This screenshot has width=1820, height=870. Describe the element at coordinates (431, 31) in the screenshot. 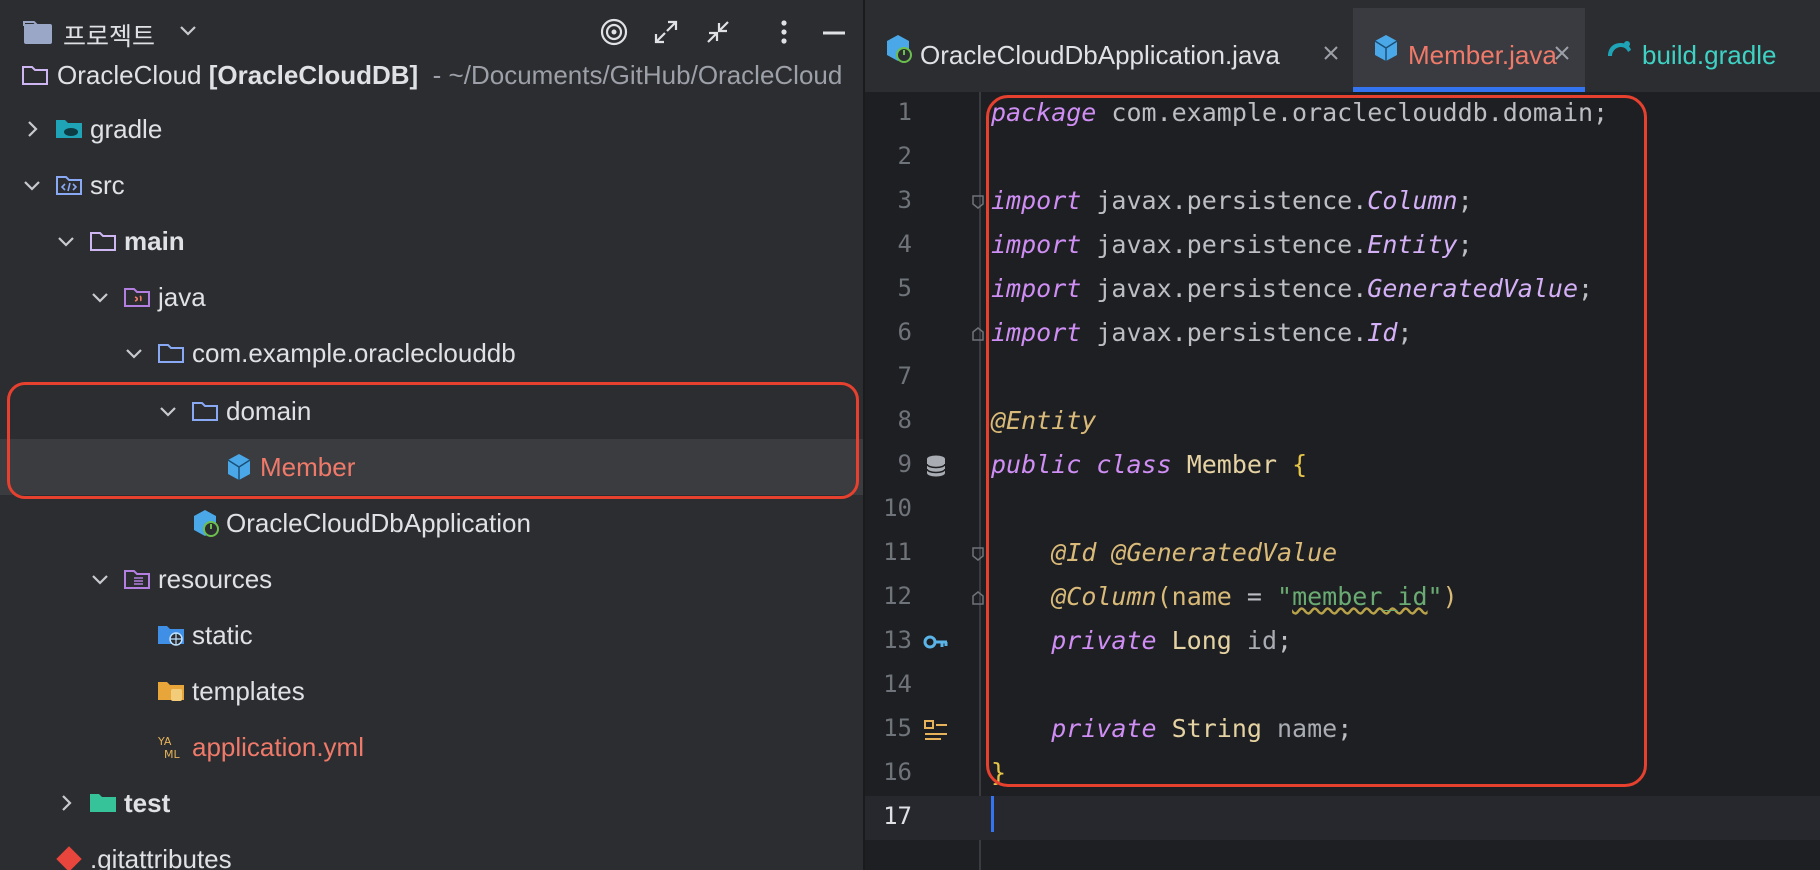

I see `project-panel-header: 프로젝트` at that location.